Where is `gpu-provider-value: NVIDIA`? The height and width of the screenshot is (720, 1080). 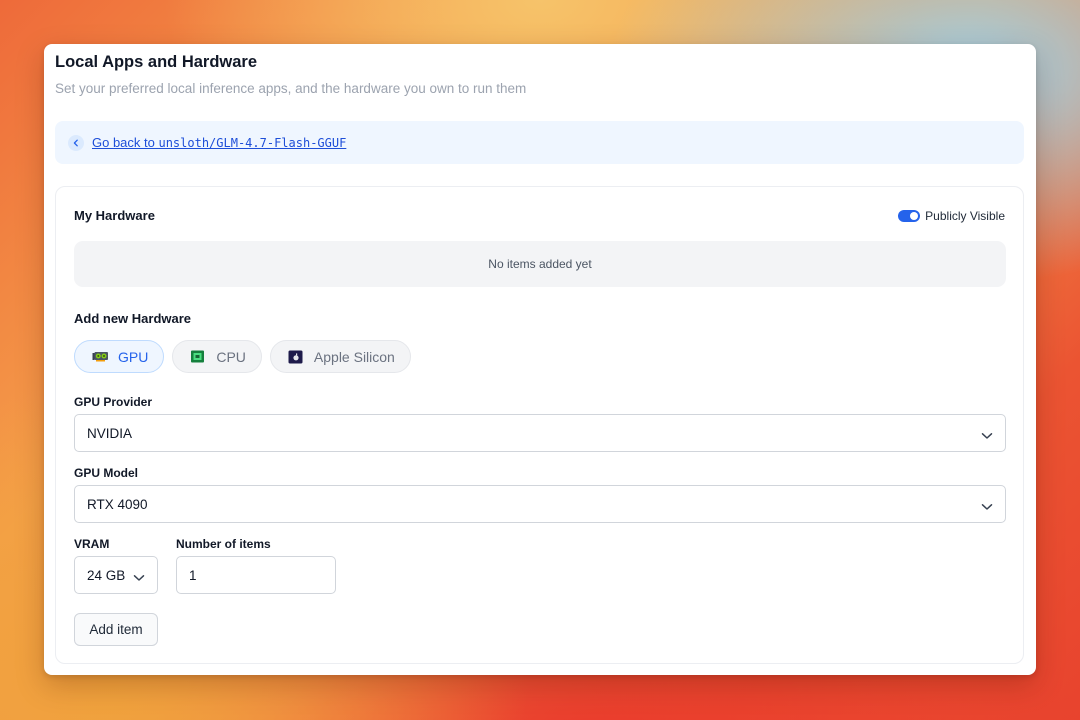
gpu-provider-value: NVIDIA is located at coordinates (110, 433).